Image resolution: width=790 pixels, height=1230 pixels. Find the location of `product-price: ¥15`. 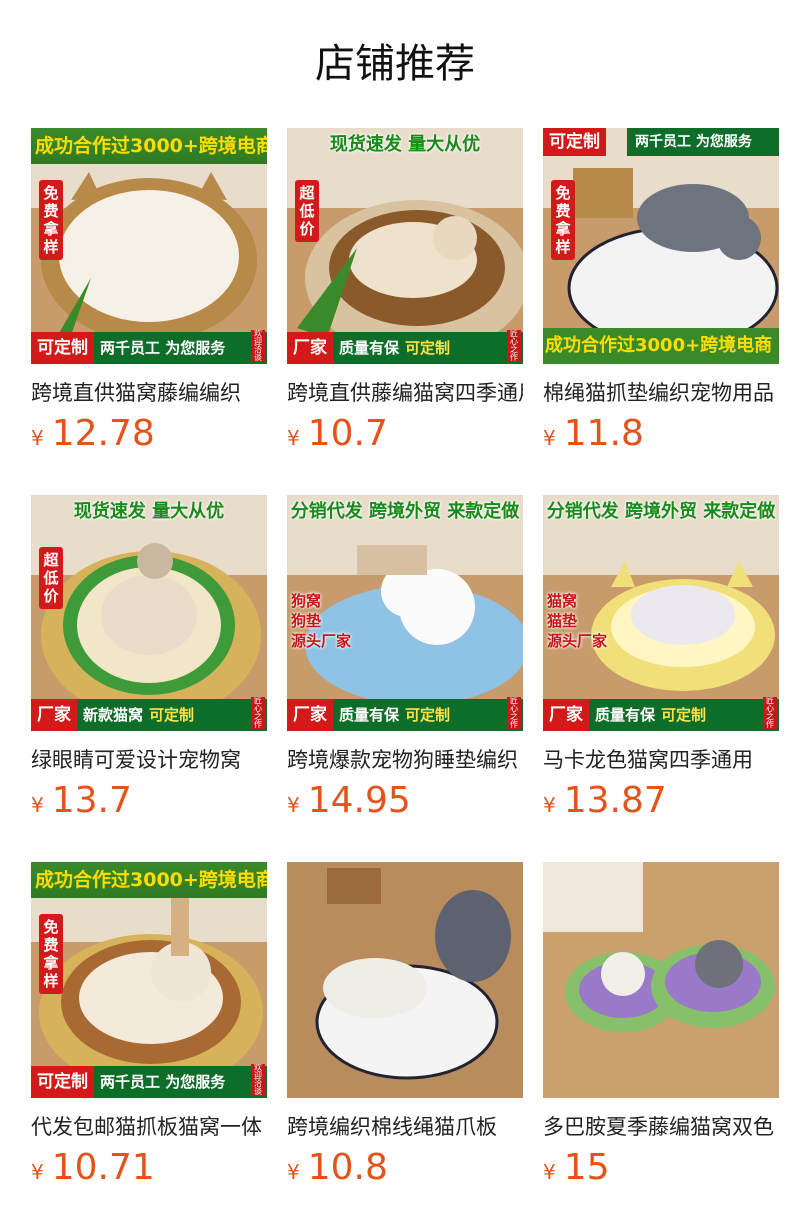

product-price: ¥15 is located at coordinates (661, 1169).